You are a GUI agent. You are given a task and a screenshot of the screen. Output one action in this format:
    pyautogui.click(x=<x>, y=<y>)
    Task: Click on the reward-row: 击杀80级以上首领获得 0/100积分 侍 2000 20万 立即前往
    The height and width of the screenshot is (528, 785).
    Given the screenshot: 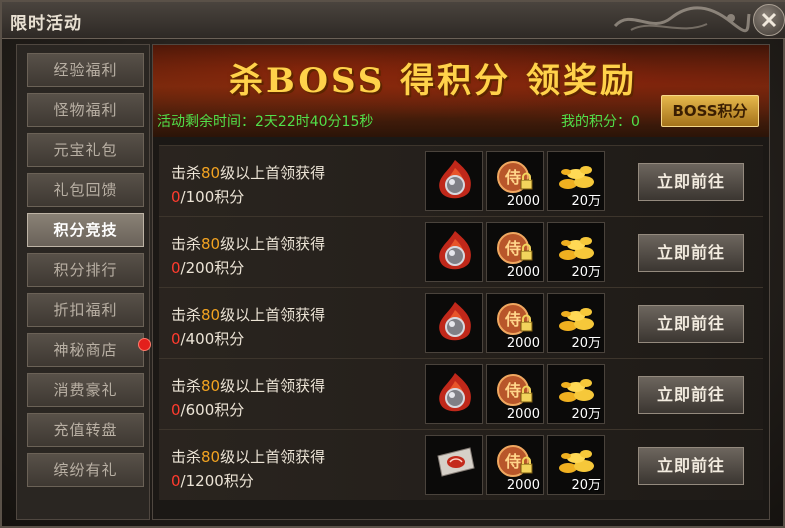 What is the action you would take?
    pyautogui.click(x=461, y=180)
    